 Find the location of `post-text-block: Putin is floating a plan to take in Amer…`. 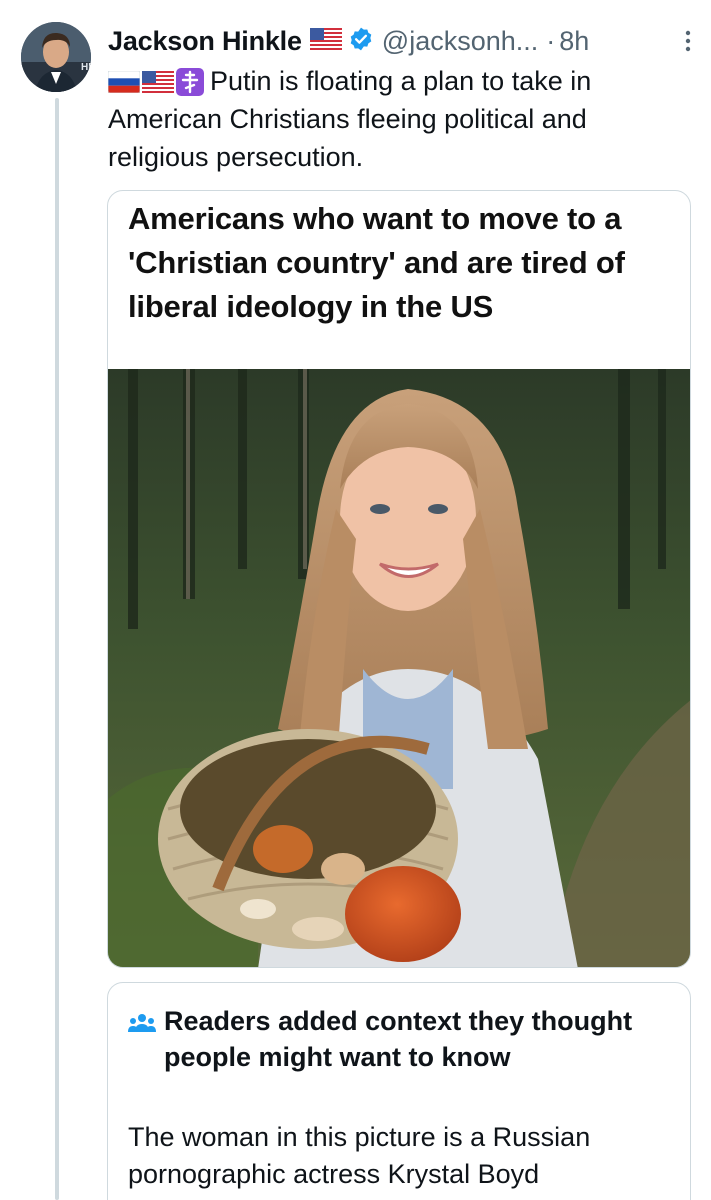

post-text-block: Putin is floating a plan to take in Amer… is located at coordinates (400, 119).